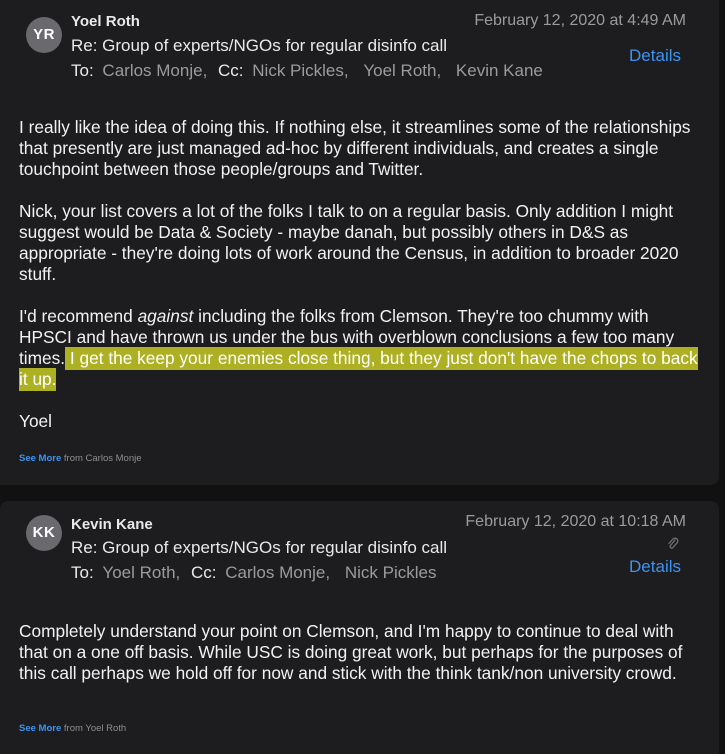 The width and height of the screenshot is (725, 754). Describe the element at coordinates (402, 70) in the screenshot. I see `cc-recipient: Yoel Roth,` at that location.